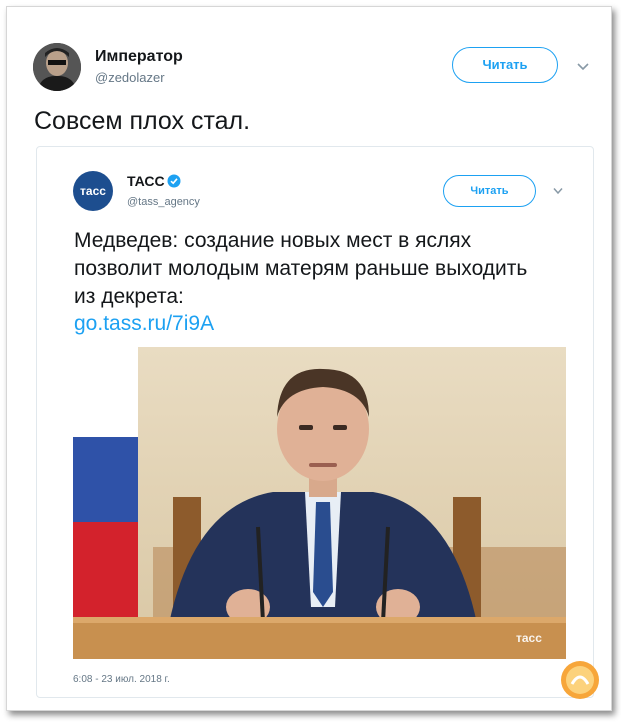 Image resolution: width=621 pixels, height=722 pixels. I want to click on quoted-follow-button: Читать, so click(489, 191).